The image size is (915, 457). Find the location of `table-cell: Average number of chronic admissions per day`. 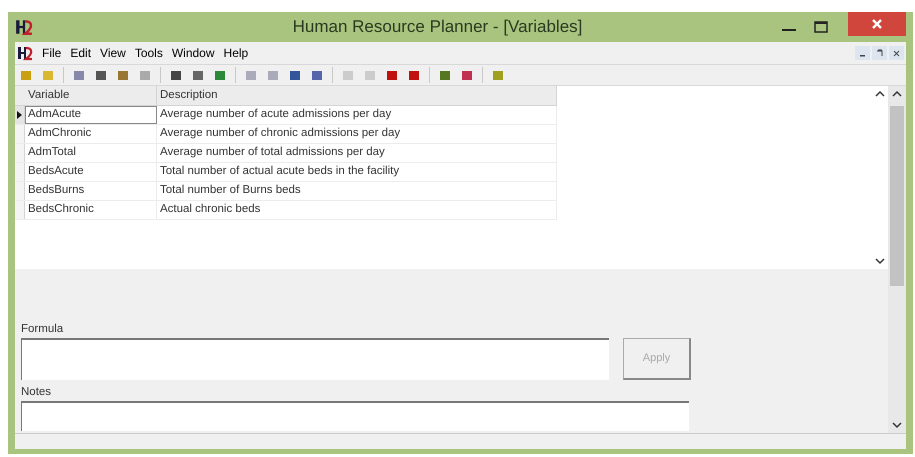

table-cell: Average number of chronic admissions per day is located at coordinates (357, 134).